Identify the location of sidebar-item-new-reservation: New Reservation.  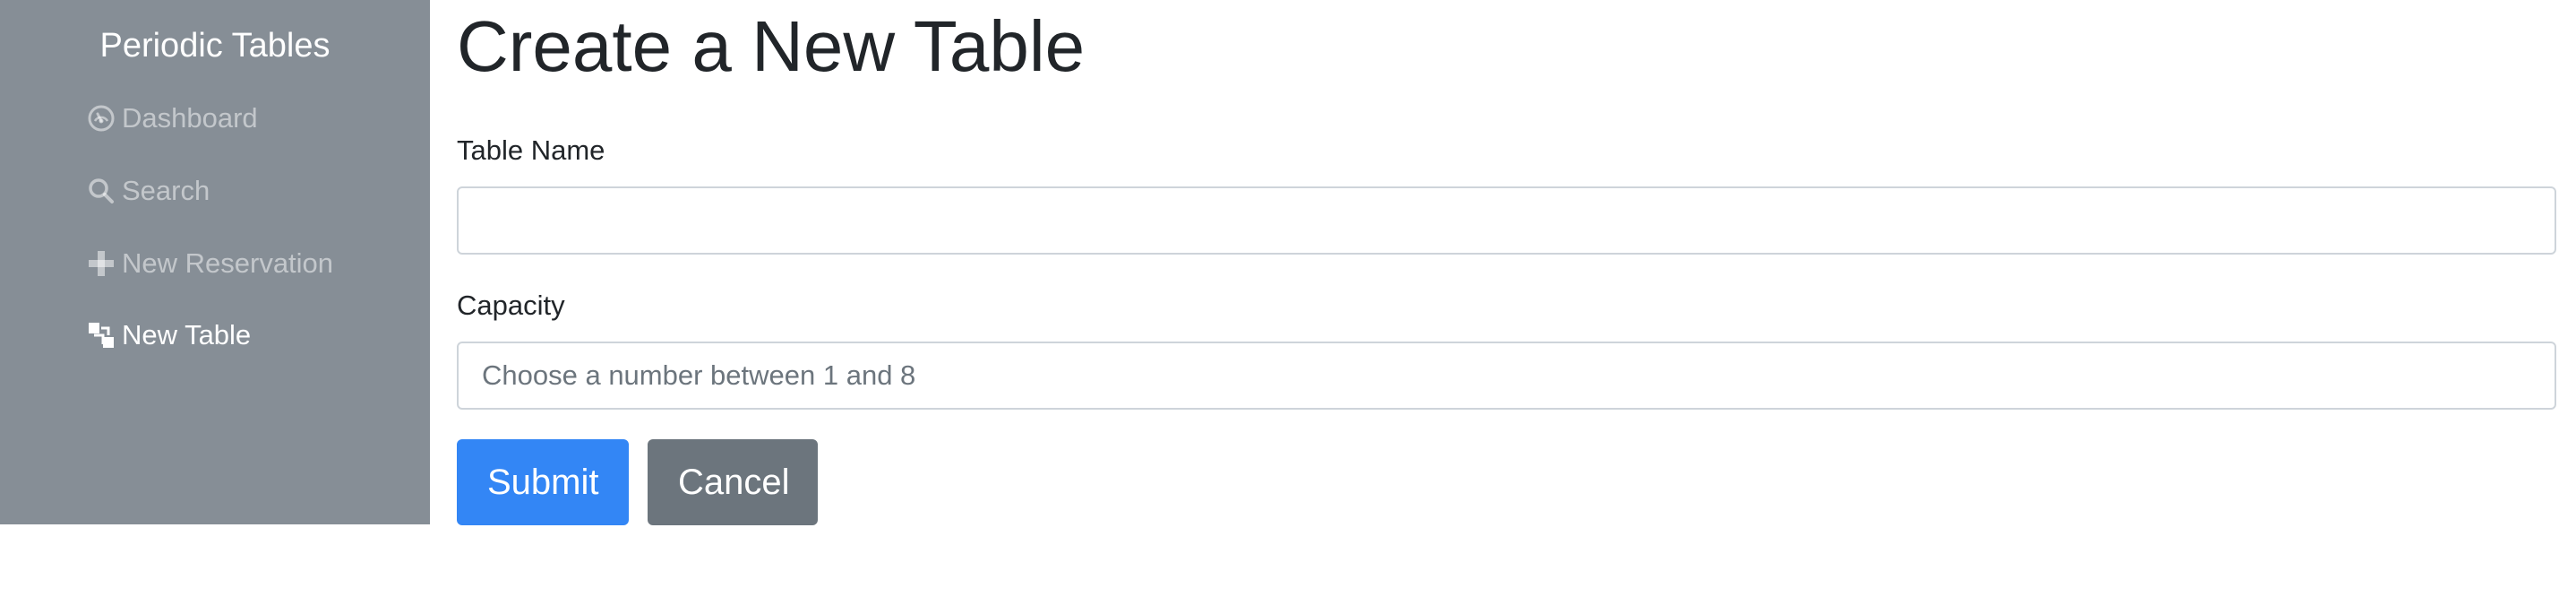
(209, 263).